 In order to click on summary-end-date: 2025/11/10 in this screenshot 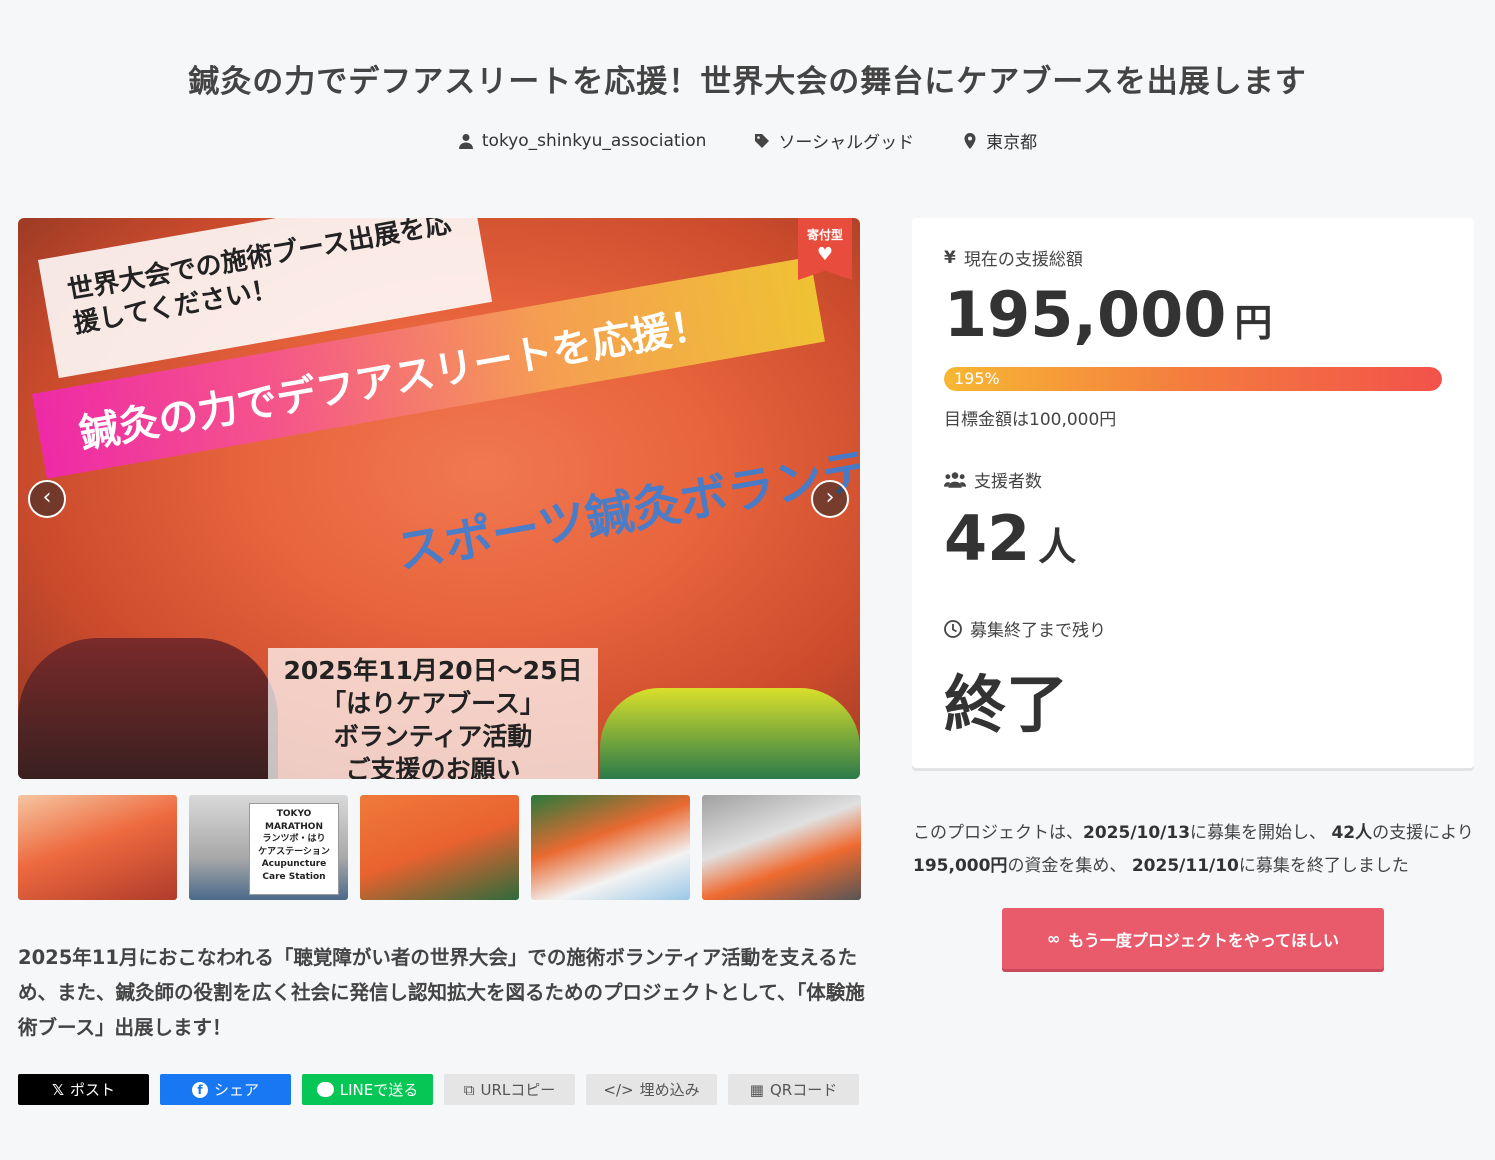, I will do `click(1185, 866)`.